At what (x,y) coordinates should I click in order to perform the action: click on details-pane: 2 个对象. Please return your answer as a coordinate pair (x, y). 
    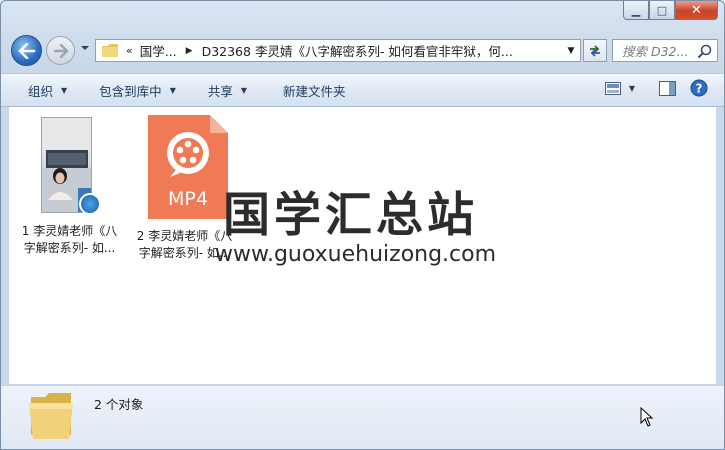
    Looking at the image, I should click on (362, 417).